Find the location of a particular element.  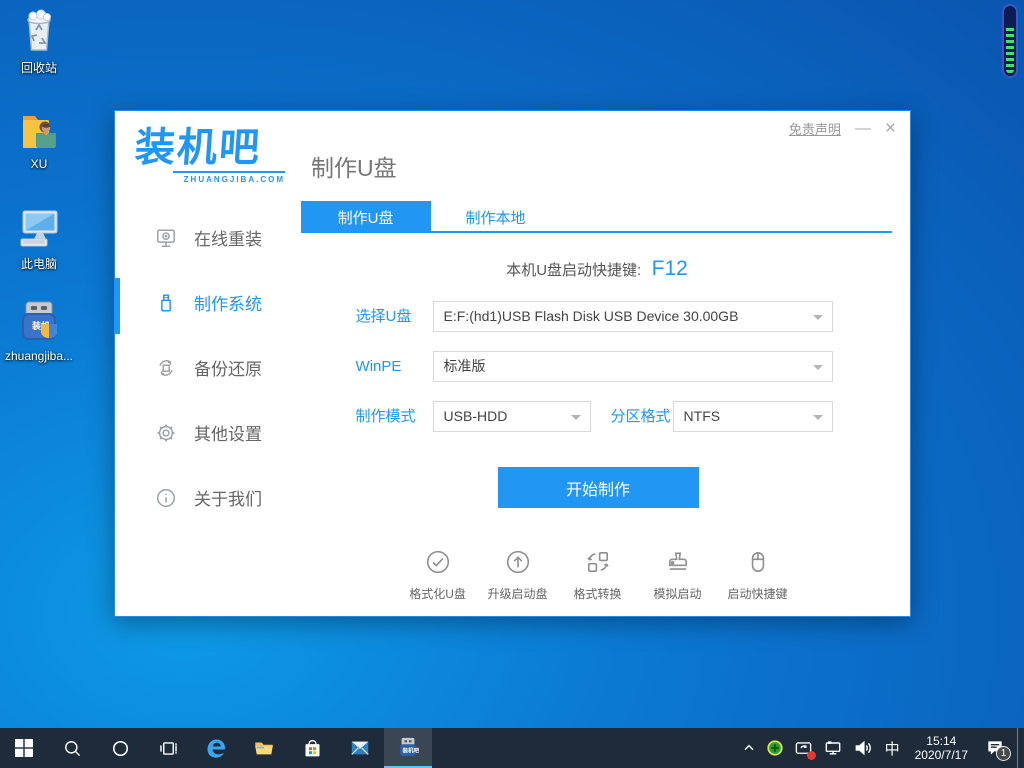

app-logo: 装机吧 ZHUANGJIBA.COM is located at coordinates (209, 154).